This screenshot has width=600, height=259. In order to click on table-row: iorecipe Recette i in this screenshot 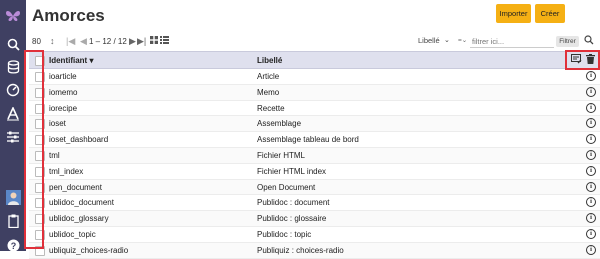, I will do `click(314, 109)`.